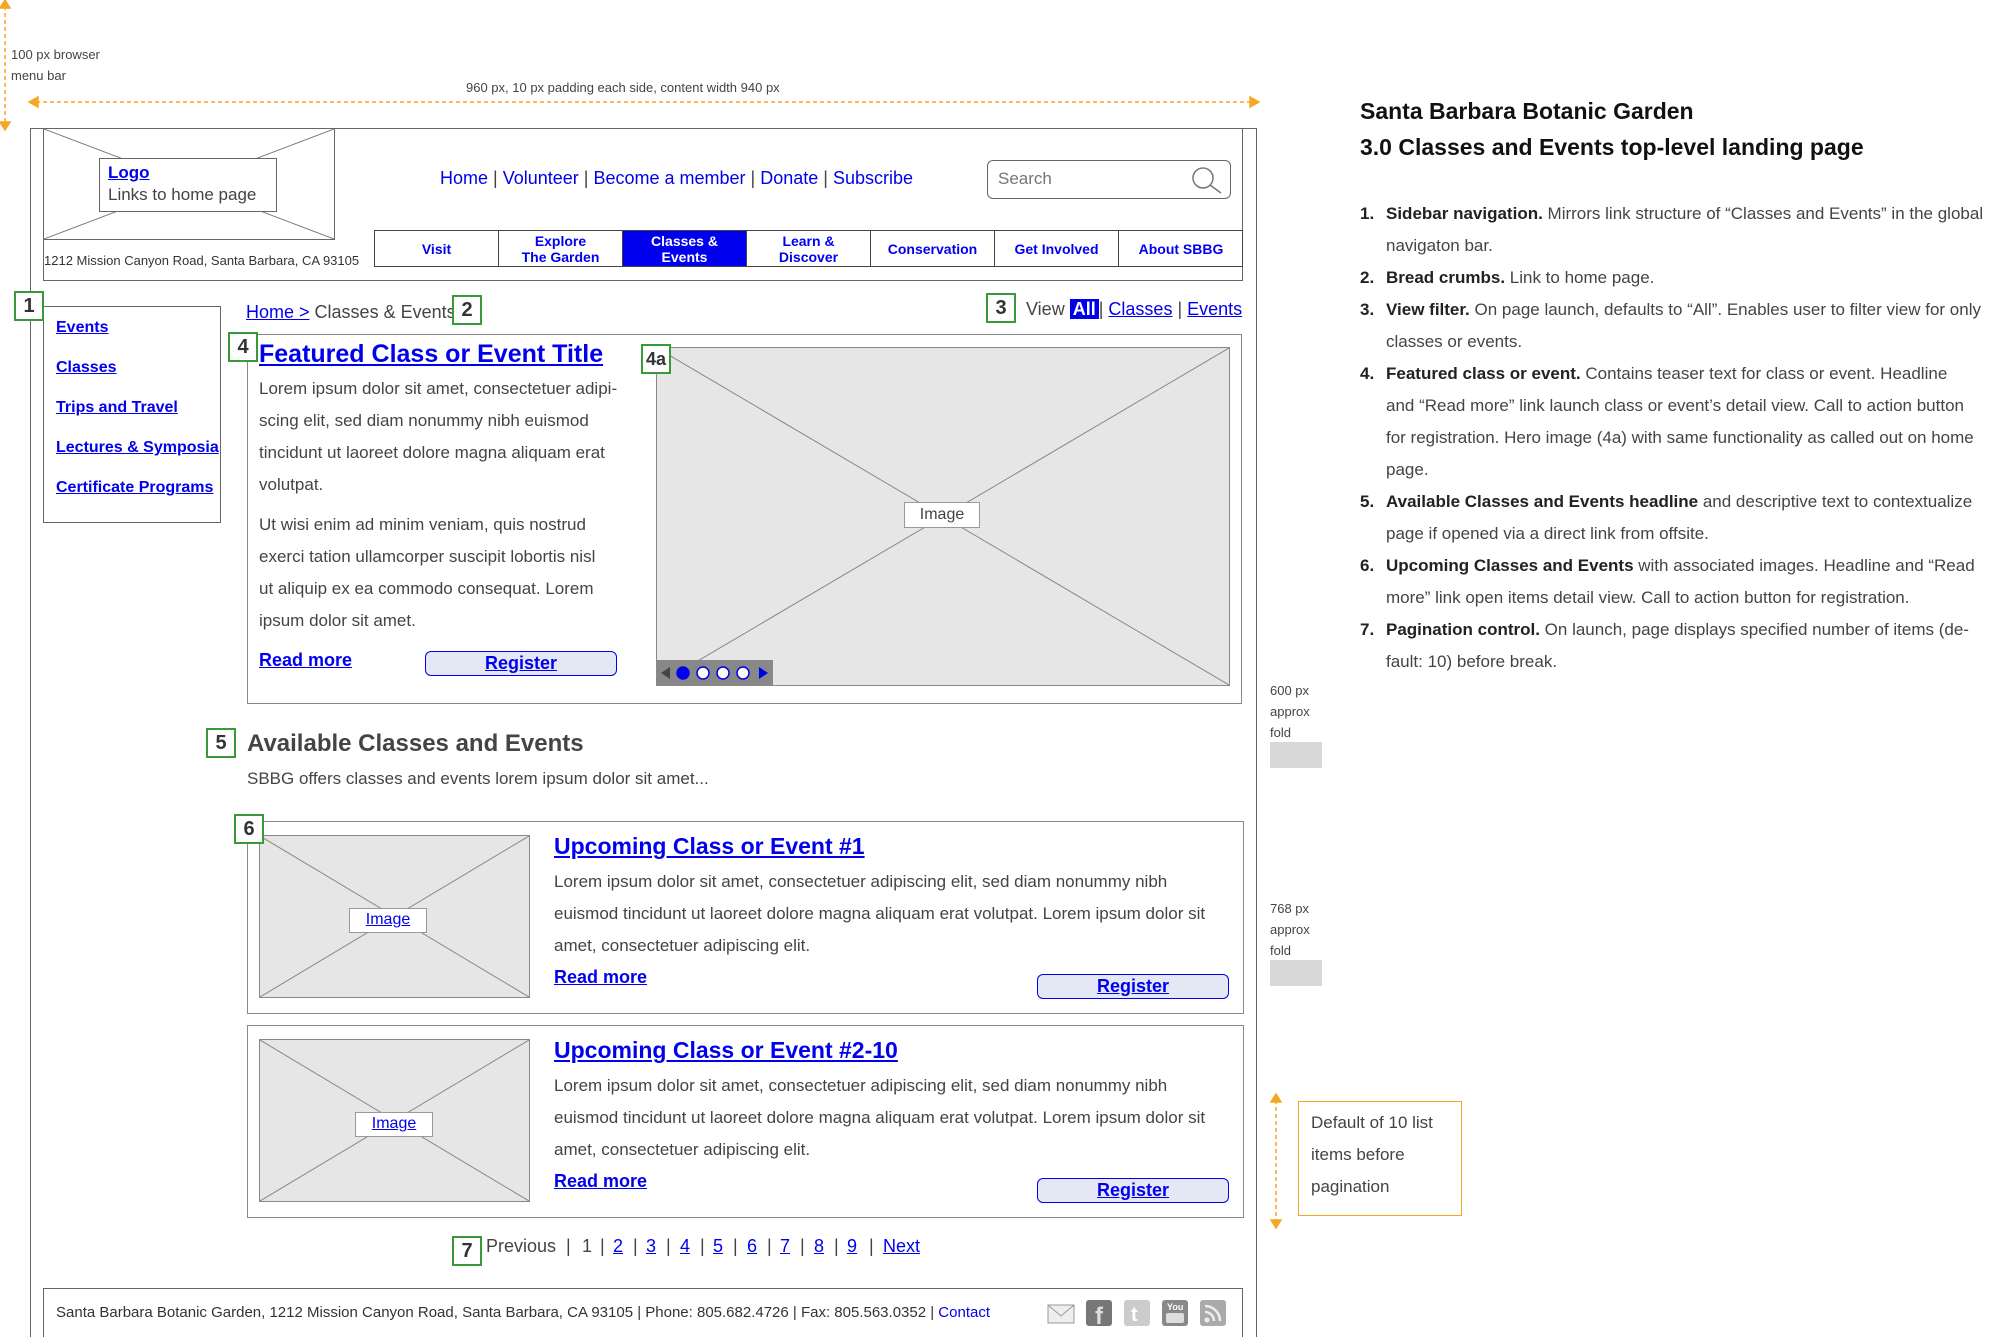 The width and height of the screenshot is (2000, 1337). I want to click on pagination-current: 1, so click(587, 1246).